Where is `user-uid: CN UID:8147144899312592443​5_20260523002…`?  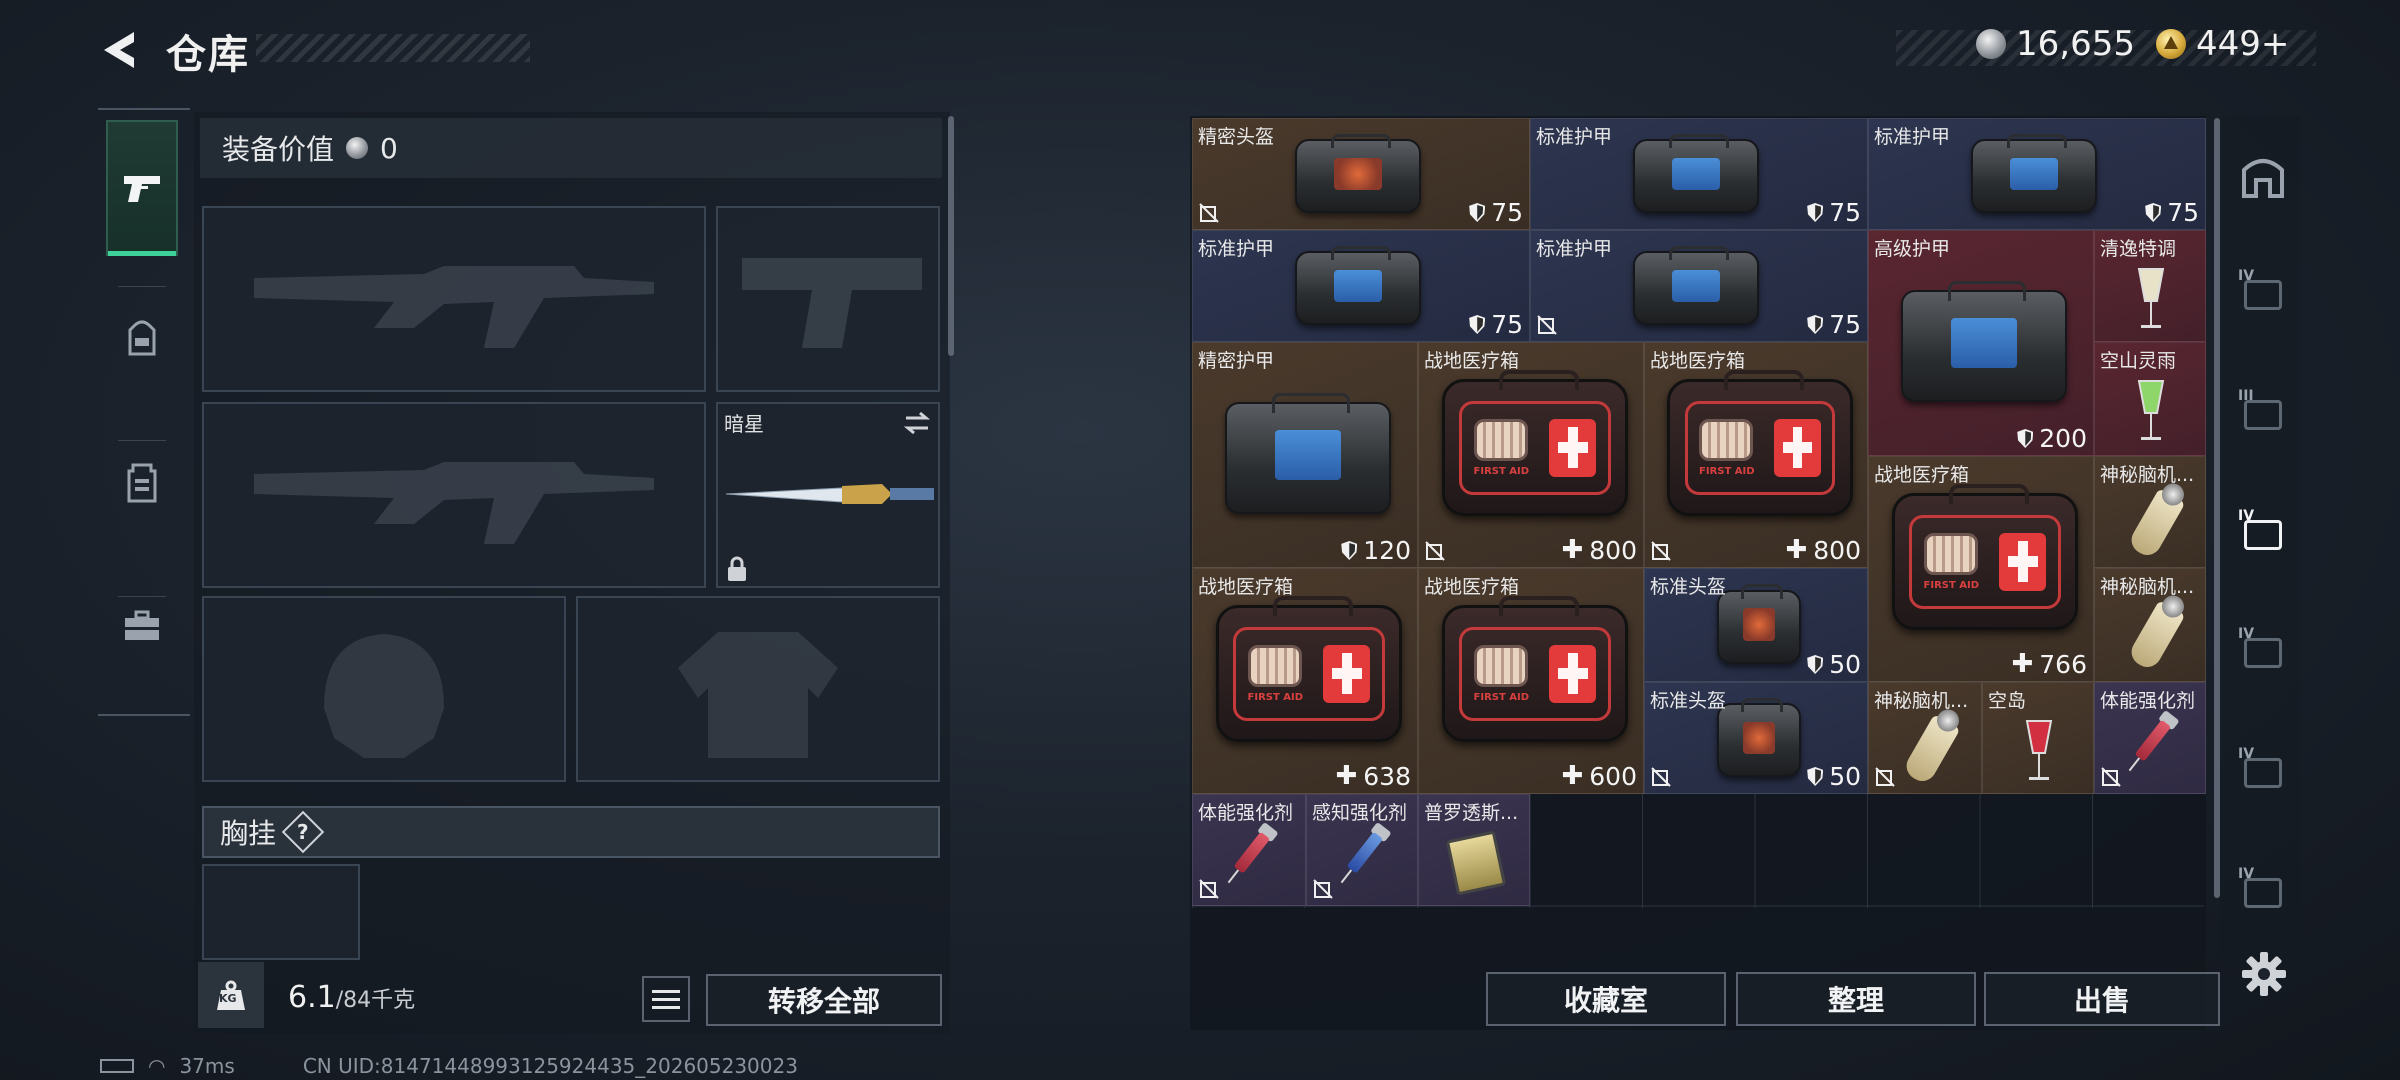
user-uid: CN UID:8147144899312592443​5_20260523002… is located at coordinates (550, 1066).